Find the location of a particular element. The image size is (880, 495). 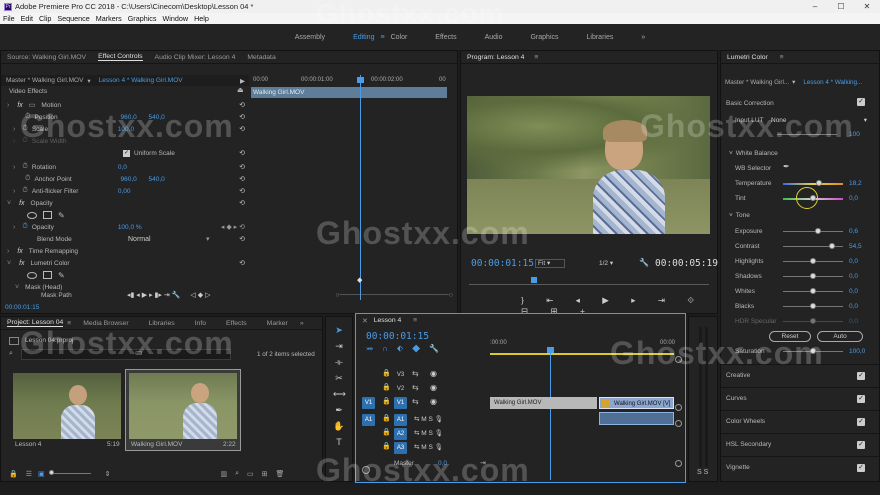

workspace-audio: Audio is located at coordinates (494, 37).